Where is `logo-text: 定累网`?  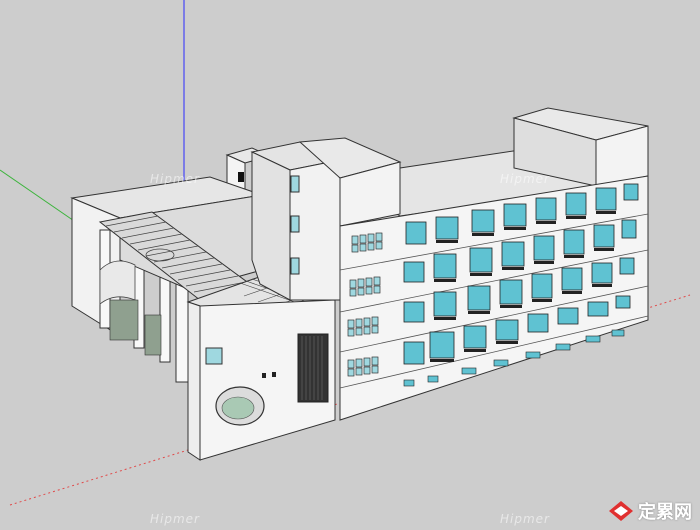 logo-text: 定累网 is located at coordinates (665, 512).